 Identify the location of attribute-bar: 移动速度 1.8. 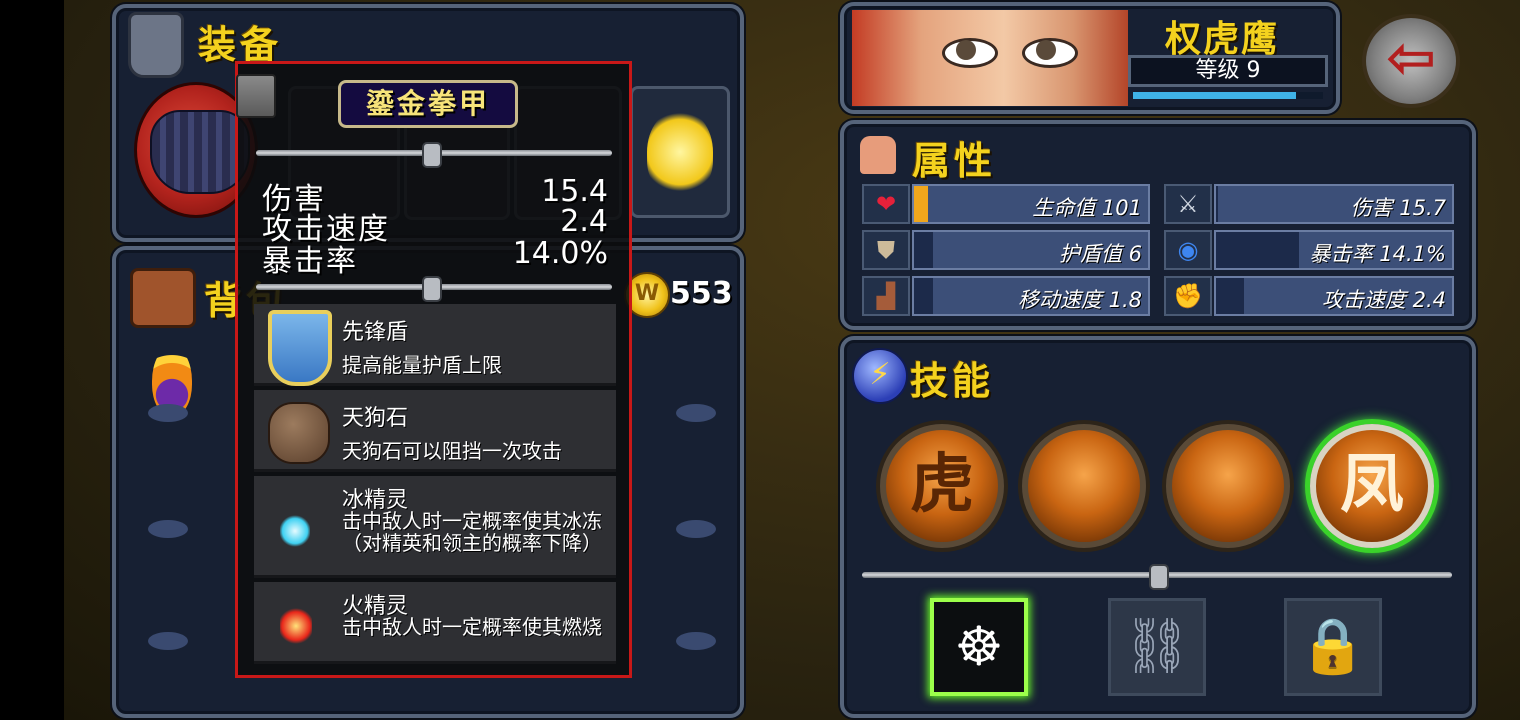
(1031, 296).